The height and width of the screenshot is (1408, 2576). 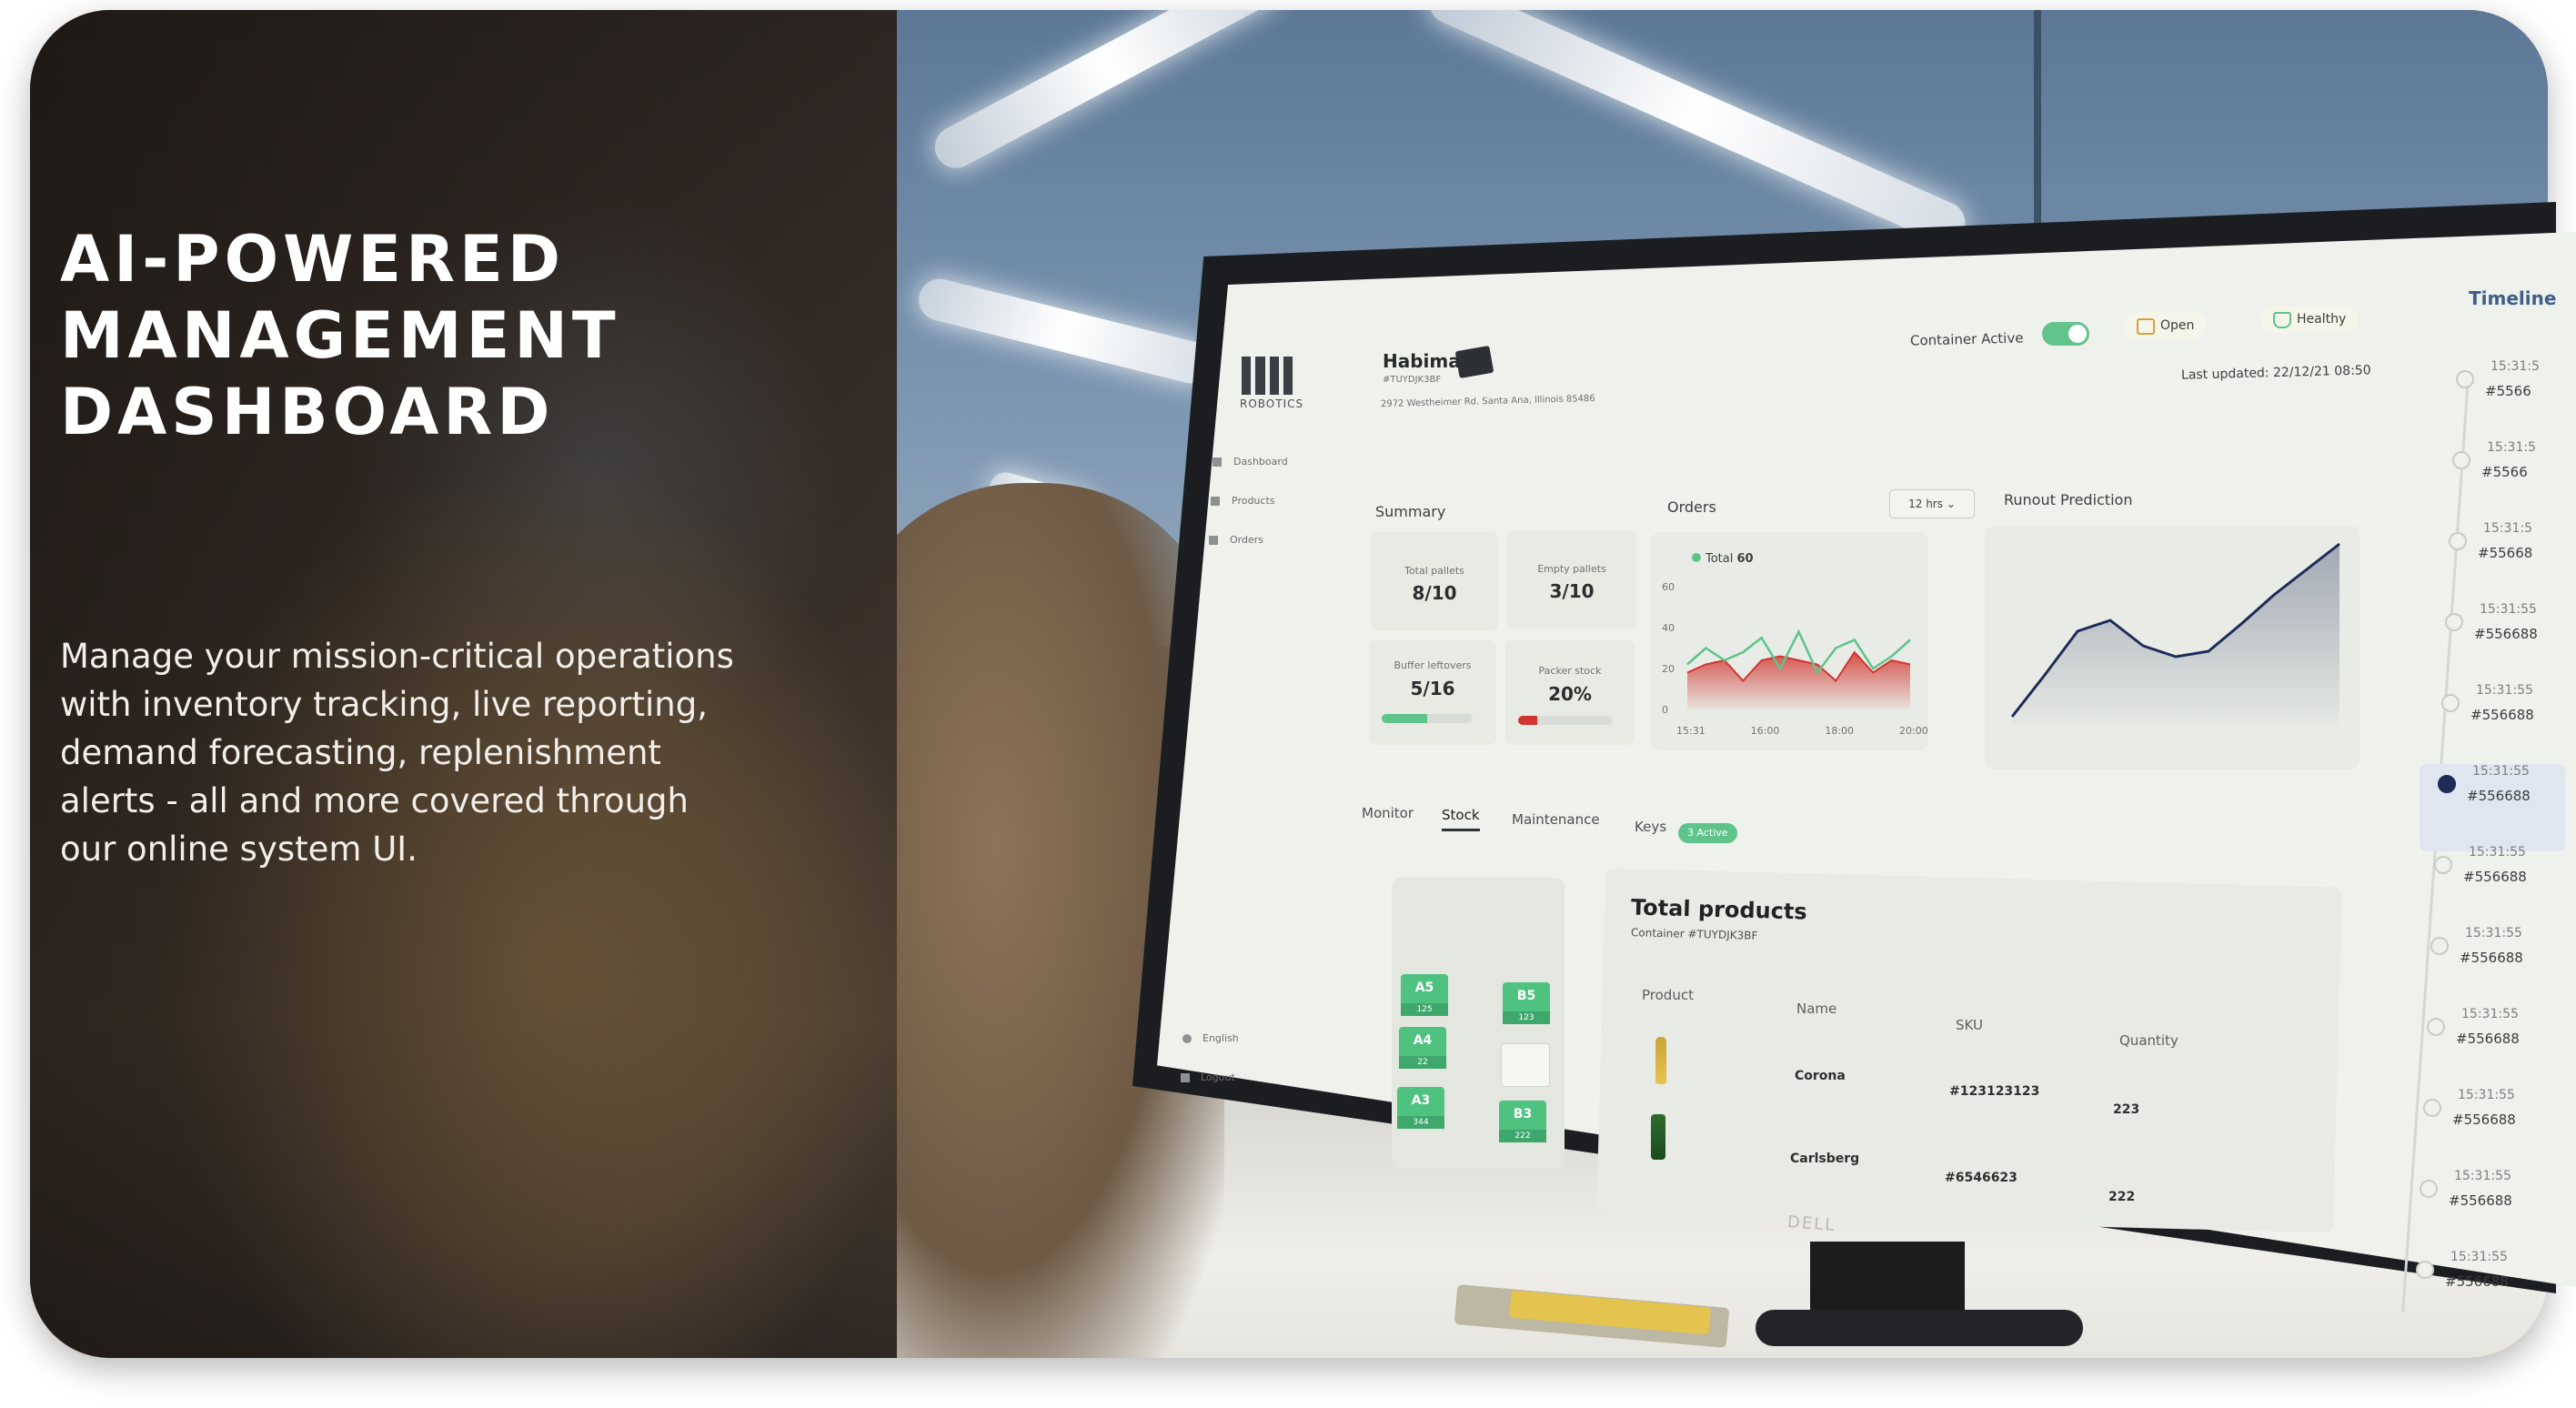 What do you see at coordinates (2282, 320) in the screenshot?
I see `shield-icon` at bounding box center [2282, 320].